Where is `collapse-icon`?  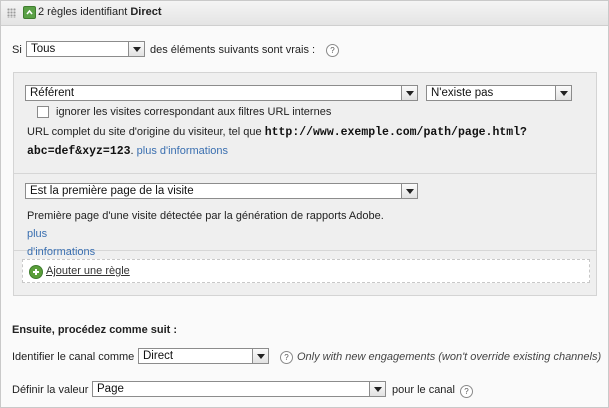
collapse-icon is located at coordinates (29, 12).